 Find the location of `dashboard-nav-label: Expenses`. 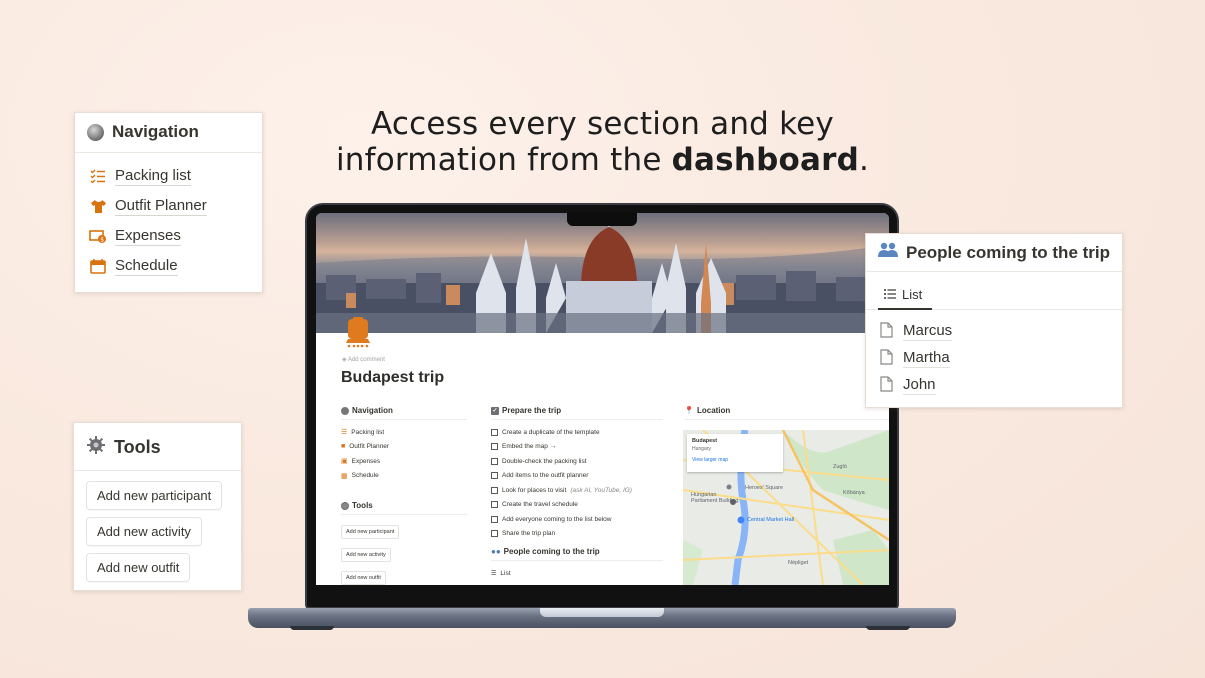

dashboard-nav-label: Expenses is located at coordinates (366, 461).